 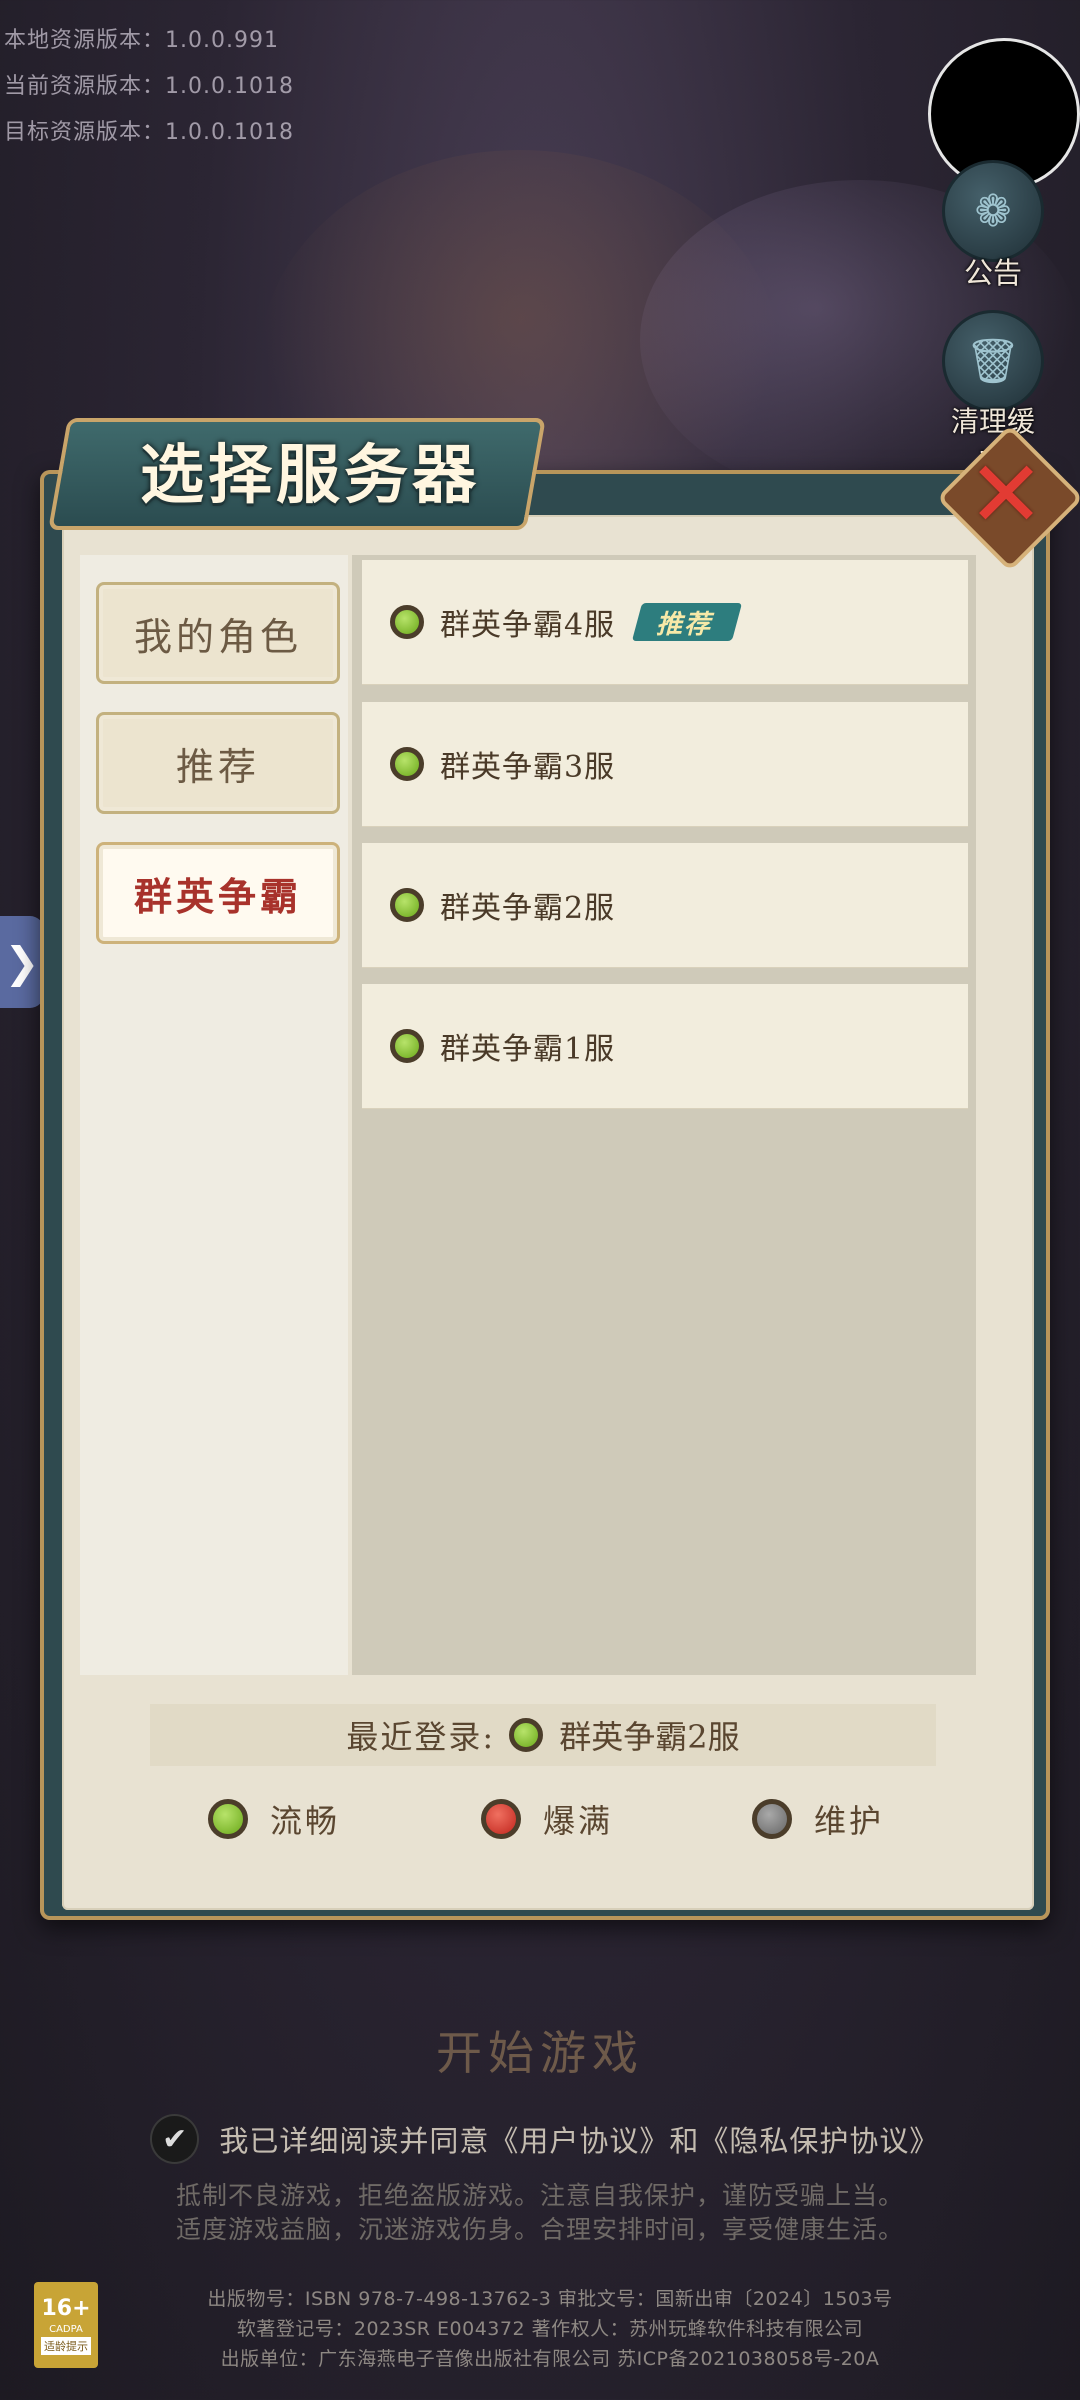 I want to click on age-rating-tag: 适龄提示, so click(x=66, y=2345).